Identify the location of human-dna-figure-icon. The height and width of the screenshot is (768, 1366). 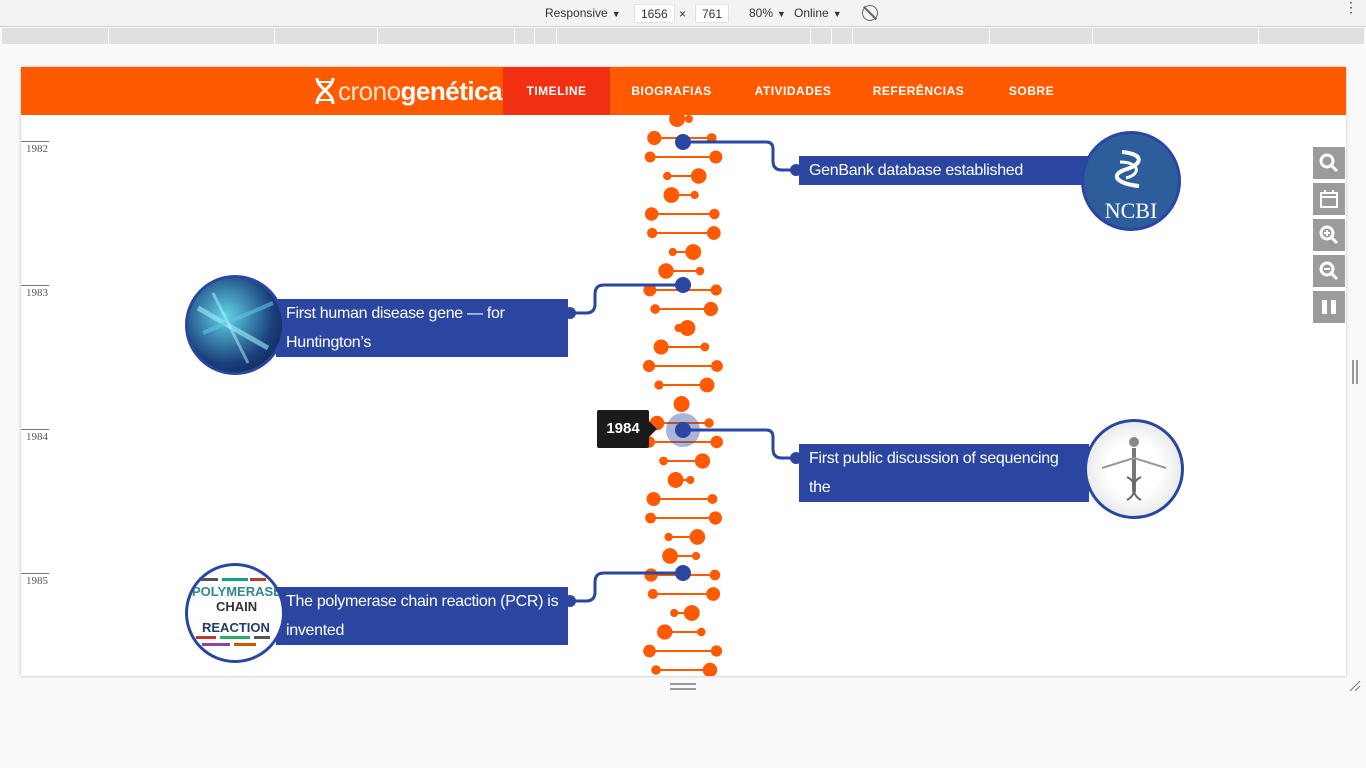
(1134, 469).